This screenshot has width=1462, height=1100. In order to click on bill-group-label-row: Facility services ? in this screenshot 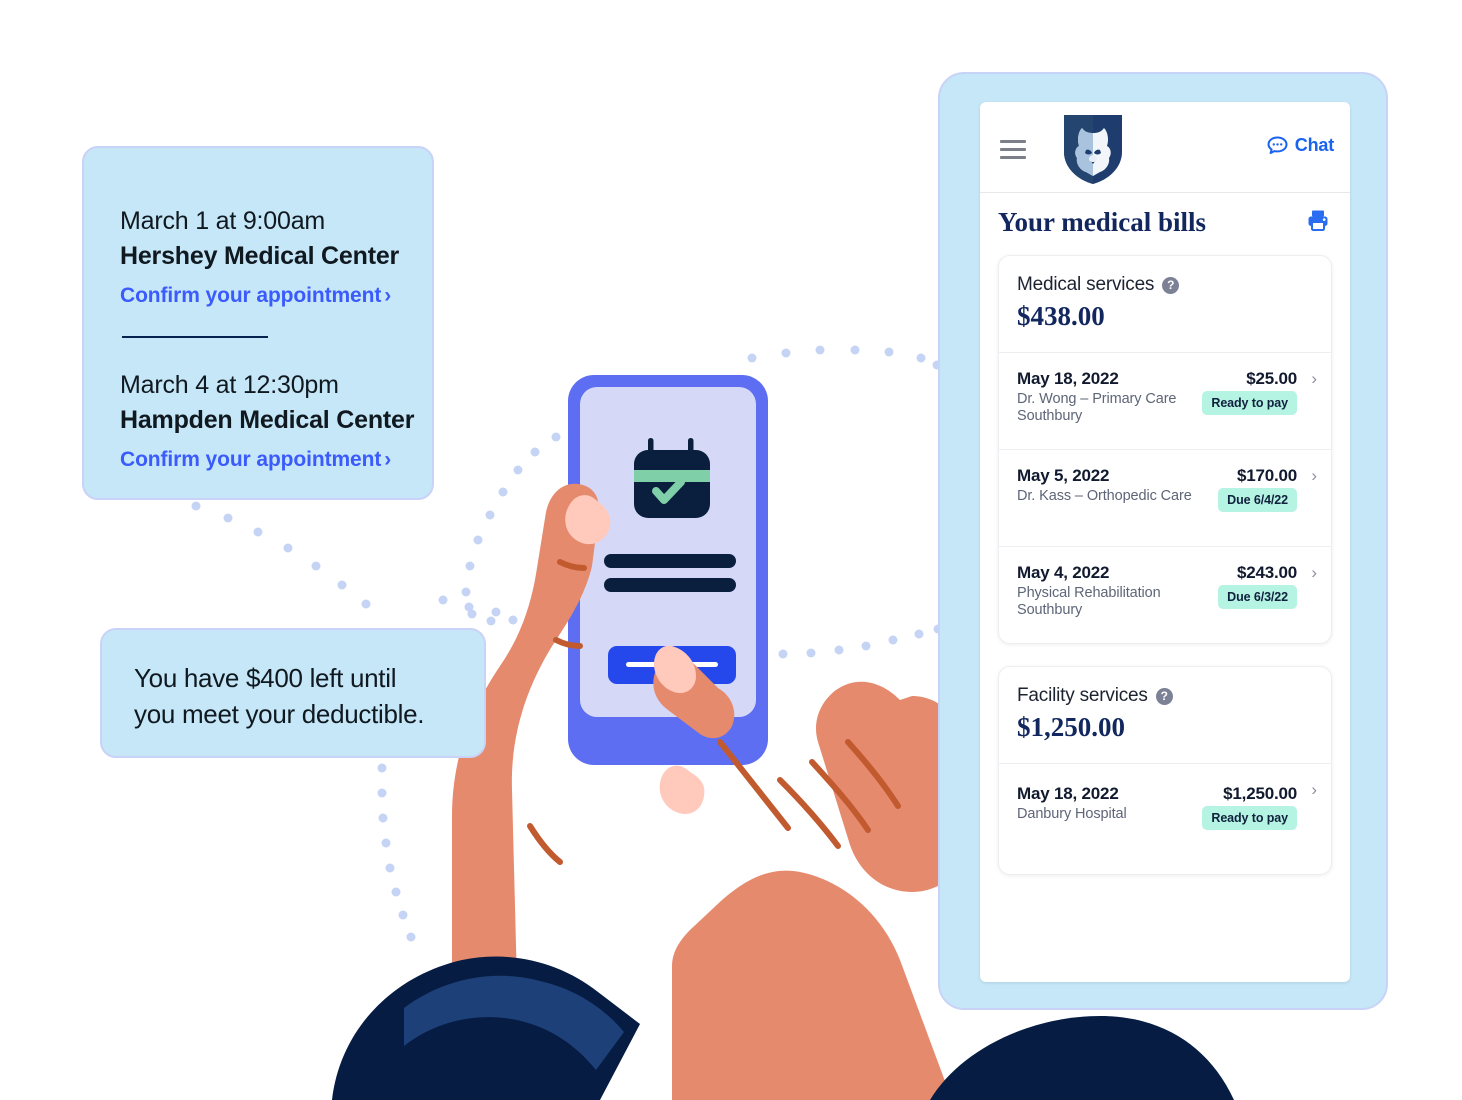, I will do `click(1165, 696)`.